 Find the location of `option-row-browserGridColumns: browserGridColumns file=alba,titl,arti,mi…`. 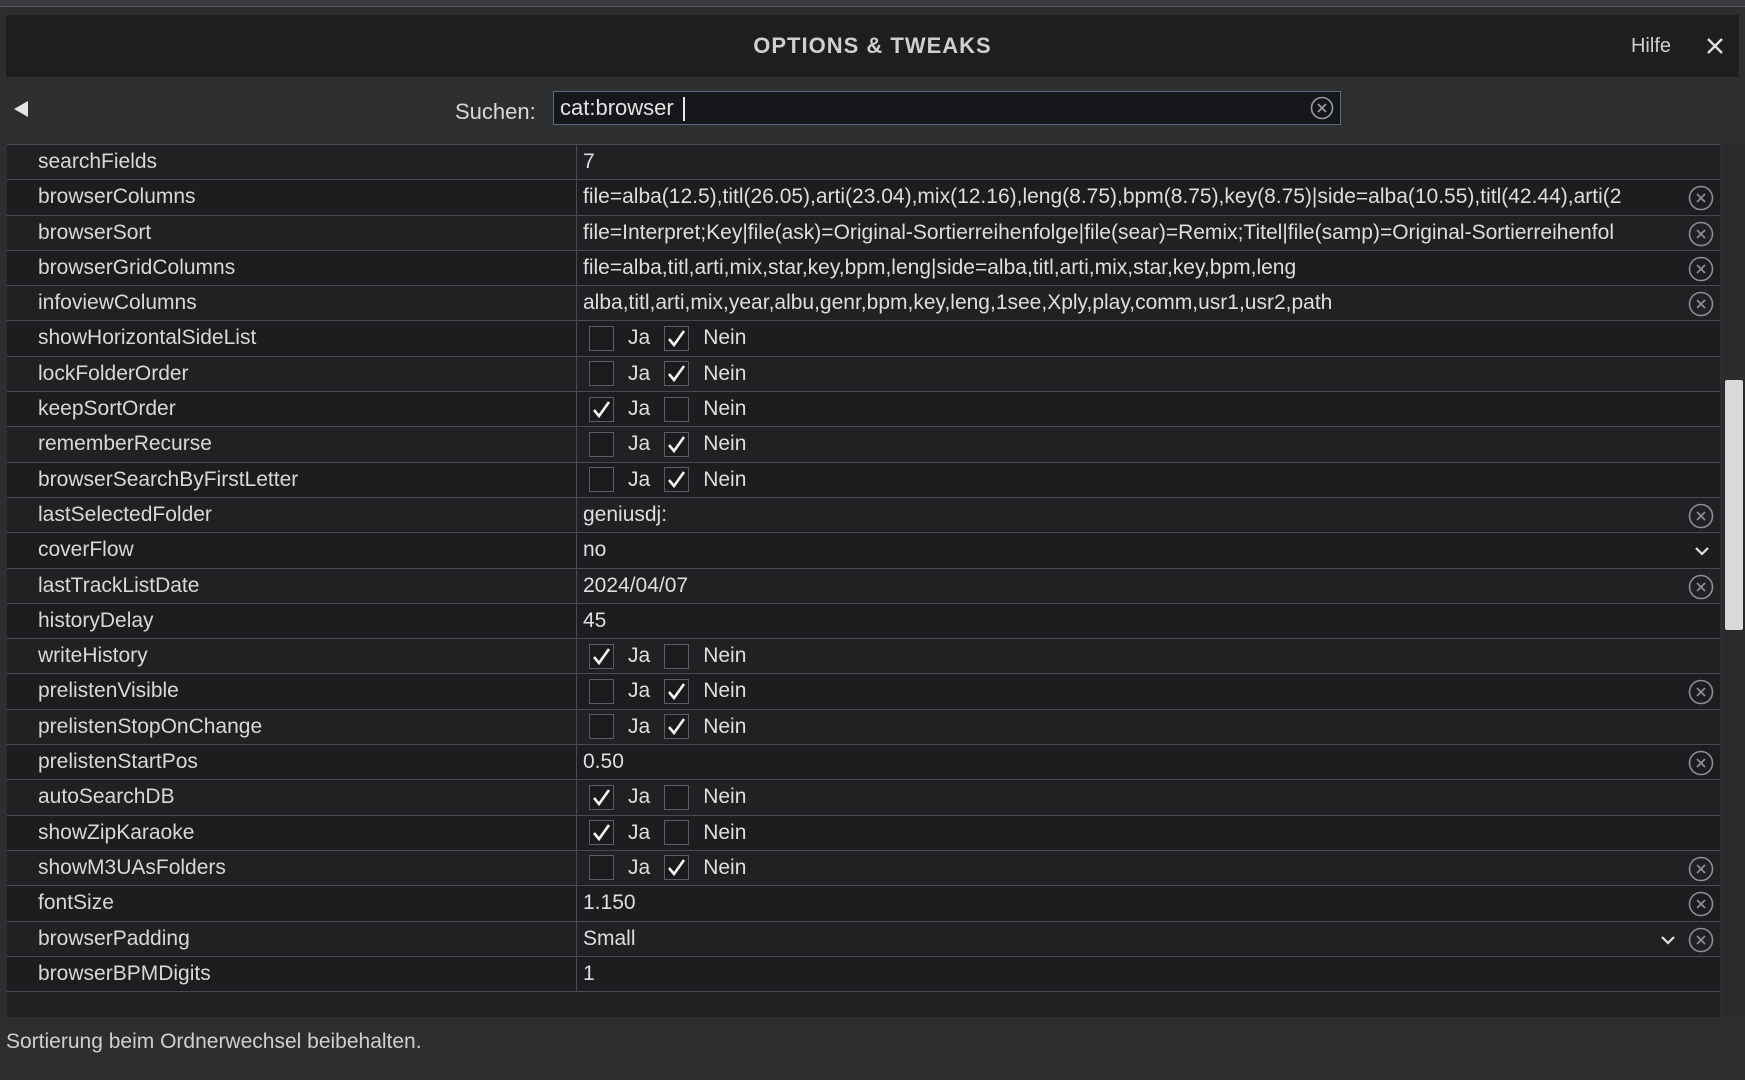

option-row-browserGridColumns: browserGridColumns file=alba,titl,arti,mi… is located at coordinates (863, 268).